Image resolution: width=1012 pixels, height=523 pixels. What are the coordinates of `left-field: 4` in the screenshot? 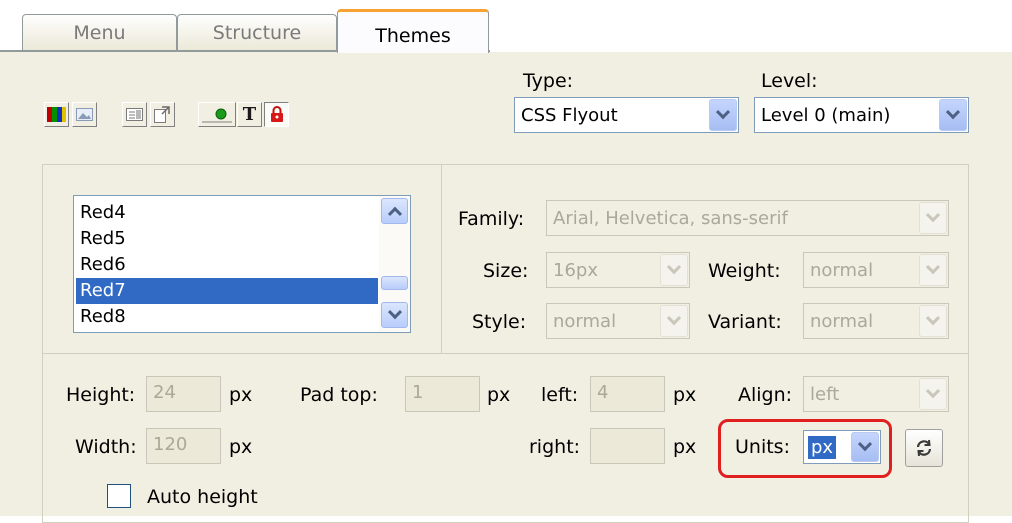 It's located at (627, 394).